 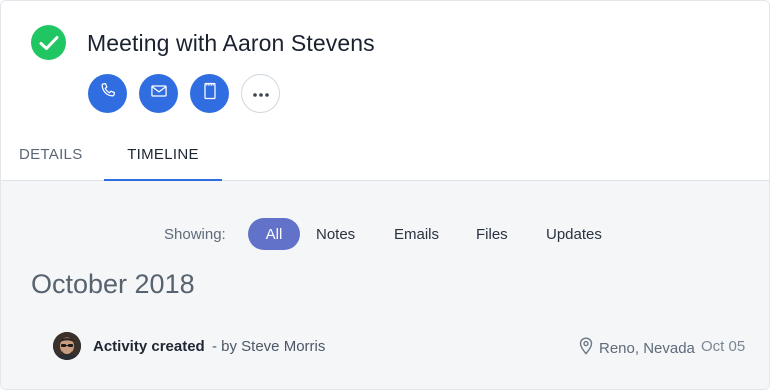 What do you see at coordinates (385, 234) in the screenshot?
I see `filter-bar: Showing: All Notes Emails Files Updates` at bounding box center [385, 234].